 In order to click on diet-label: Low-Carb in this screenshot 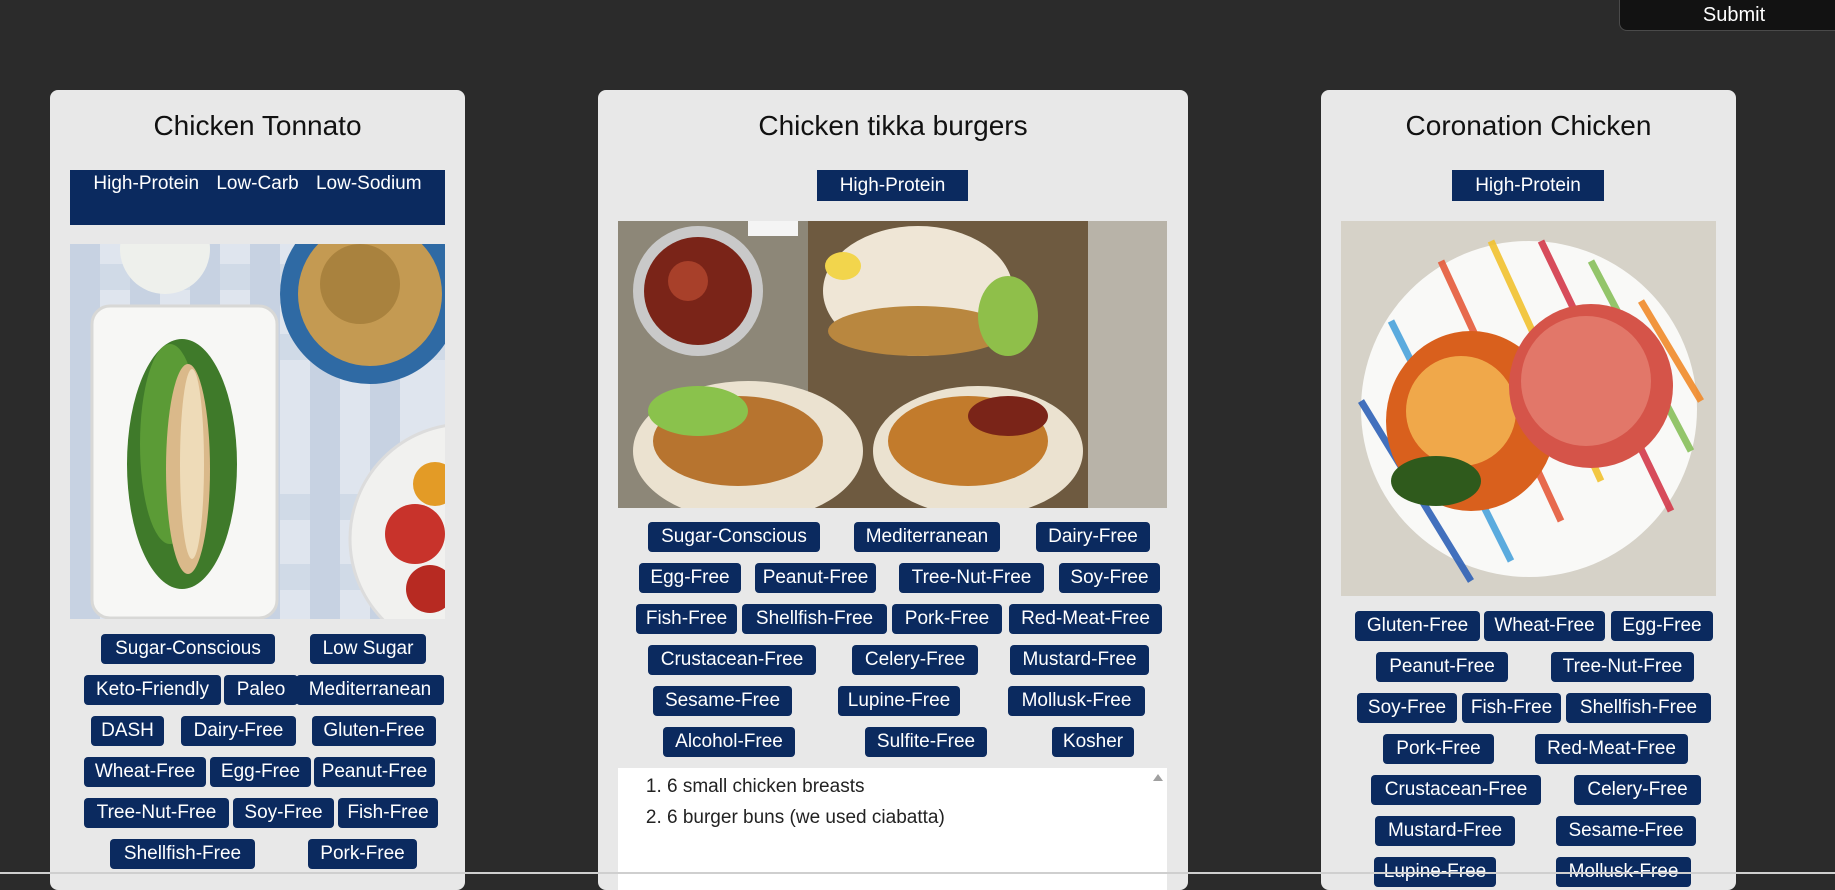, I will do `click(257, 183)`.